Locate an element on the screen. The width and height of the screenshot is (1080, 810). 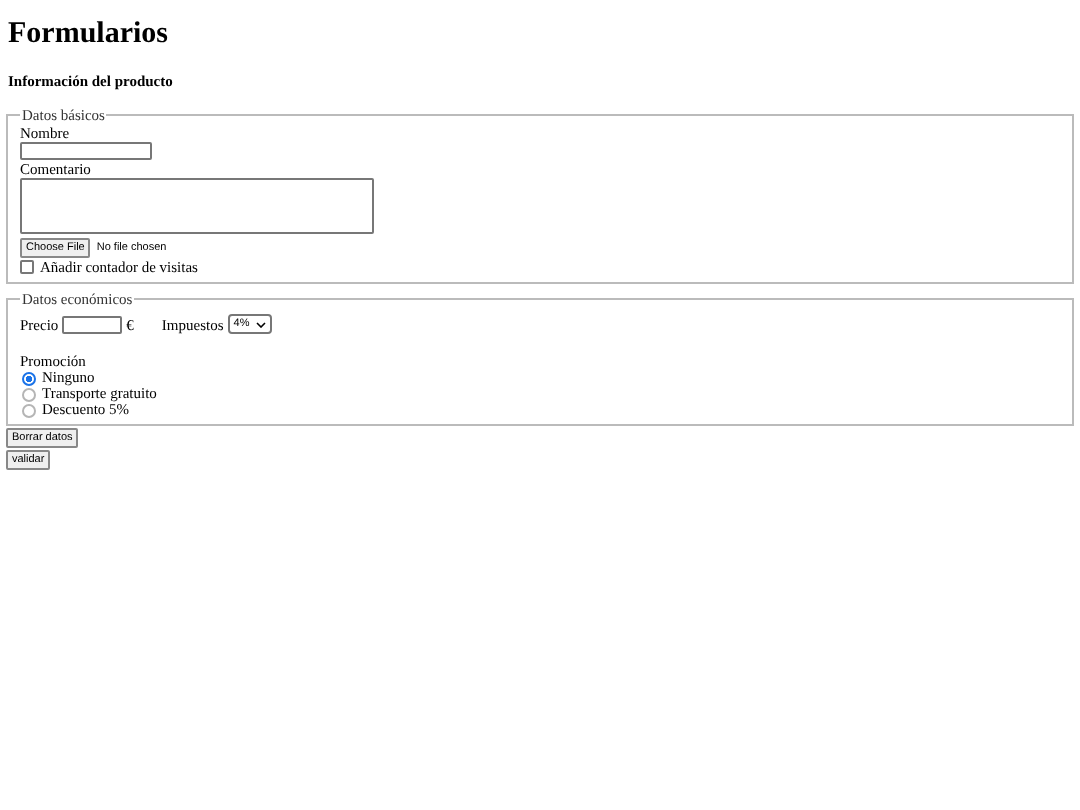
name-field is located at coordinates (86, 151).